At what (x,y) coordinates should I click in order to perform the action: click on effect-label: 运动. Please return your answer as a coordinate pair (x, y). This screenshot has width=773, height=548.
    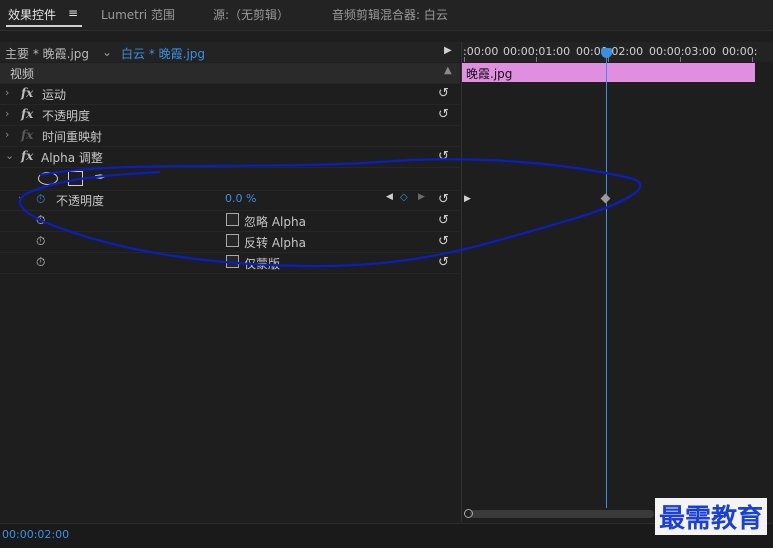
    Looking at the image, I should click on (54, 95).